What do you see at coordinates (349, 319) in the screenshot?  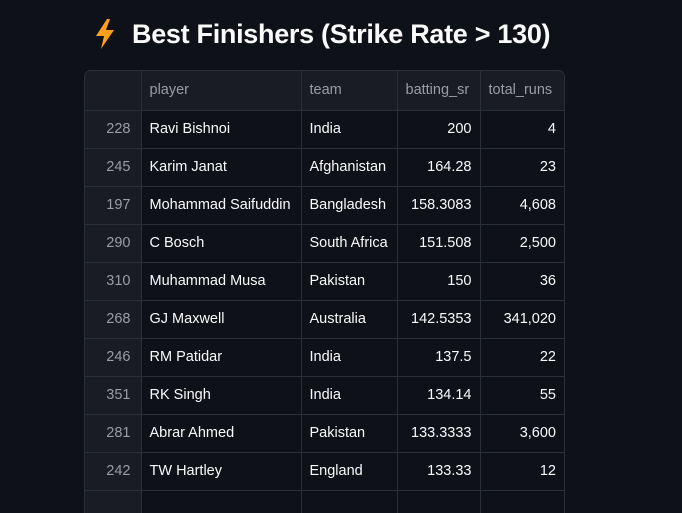 I see `cell-team: Australia` at bounding box center [349, 319].